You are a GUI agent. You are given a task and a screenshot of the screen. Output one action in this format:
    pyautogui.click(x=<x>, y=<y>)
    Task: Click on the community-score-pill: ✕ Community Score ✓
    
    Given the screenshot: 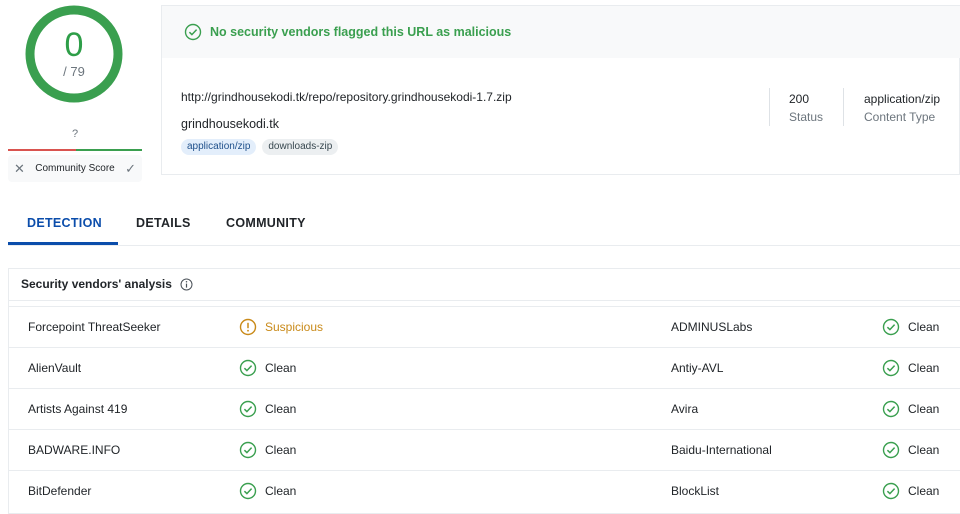 What is the action you would take?
    pyautogui.click(x=75, y=168)
    